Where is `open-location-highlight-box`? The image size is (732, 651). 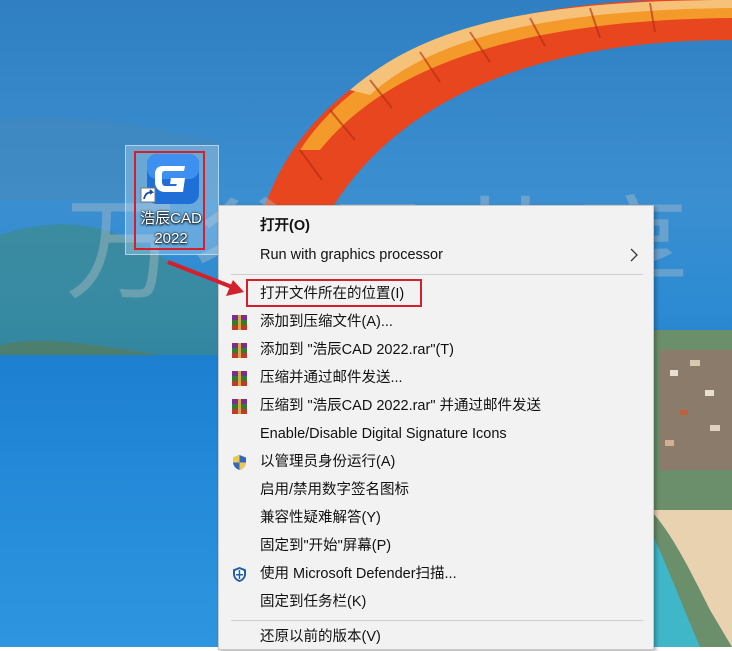
open-location-highlight-box is located at coordinates (334, 293).